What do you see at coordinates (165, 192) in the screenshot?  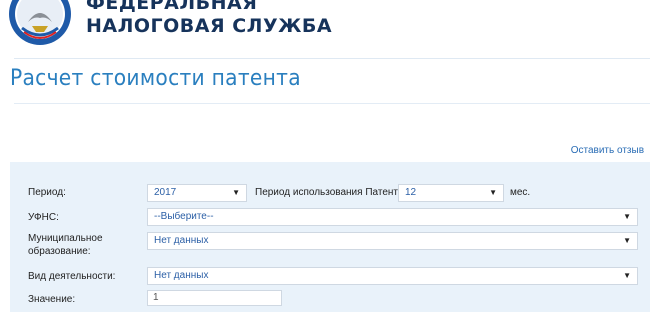 I see `period-value: 2017` at bounding box center [165, 192].